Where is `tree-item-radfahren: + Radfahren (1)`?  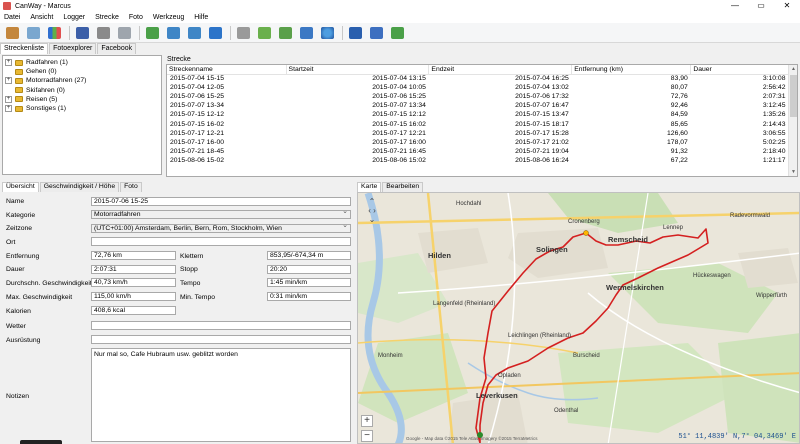
tree-item-radfahren: + Radfahren (1) is located at coordinates (83, 62).